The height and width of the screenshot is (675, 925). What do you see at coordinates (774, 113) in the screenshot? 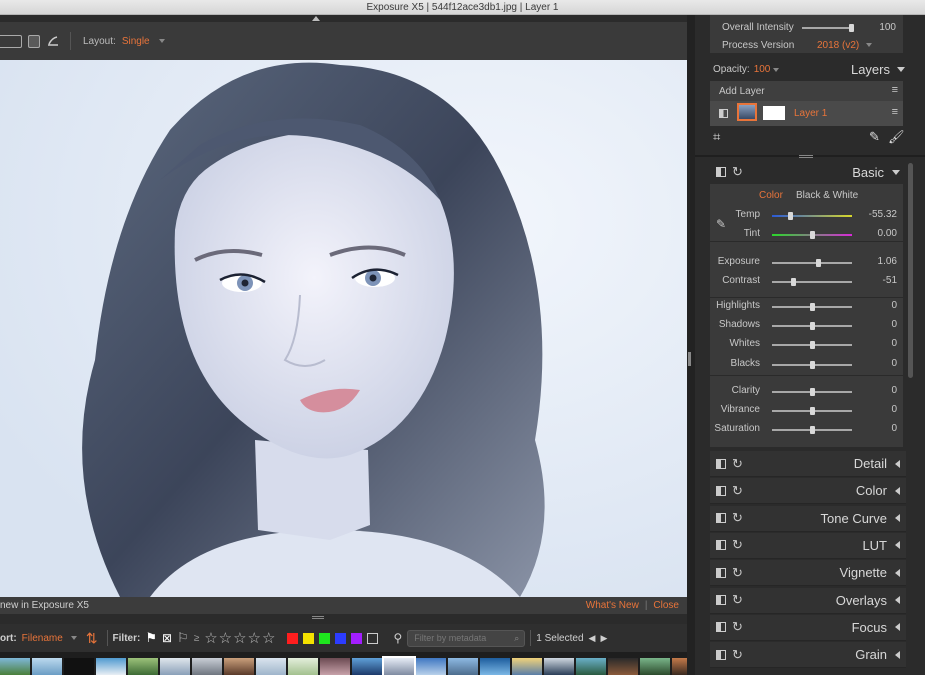
I see `layer-mask-thumbnail` at bounding box center [774, 113].